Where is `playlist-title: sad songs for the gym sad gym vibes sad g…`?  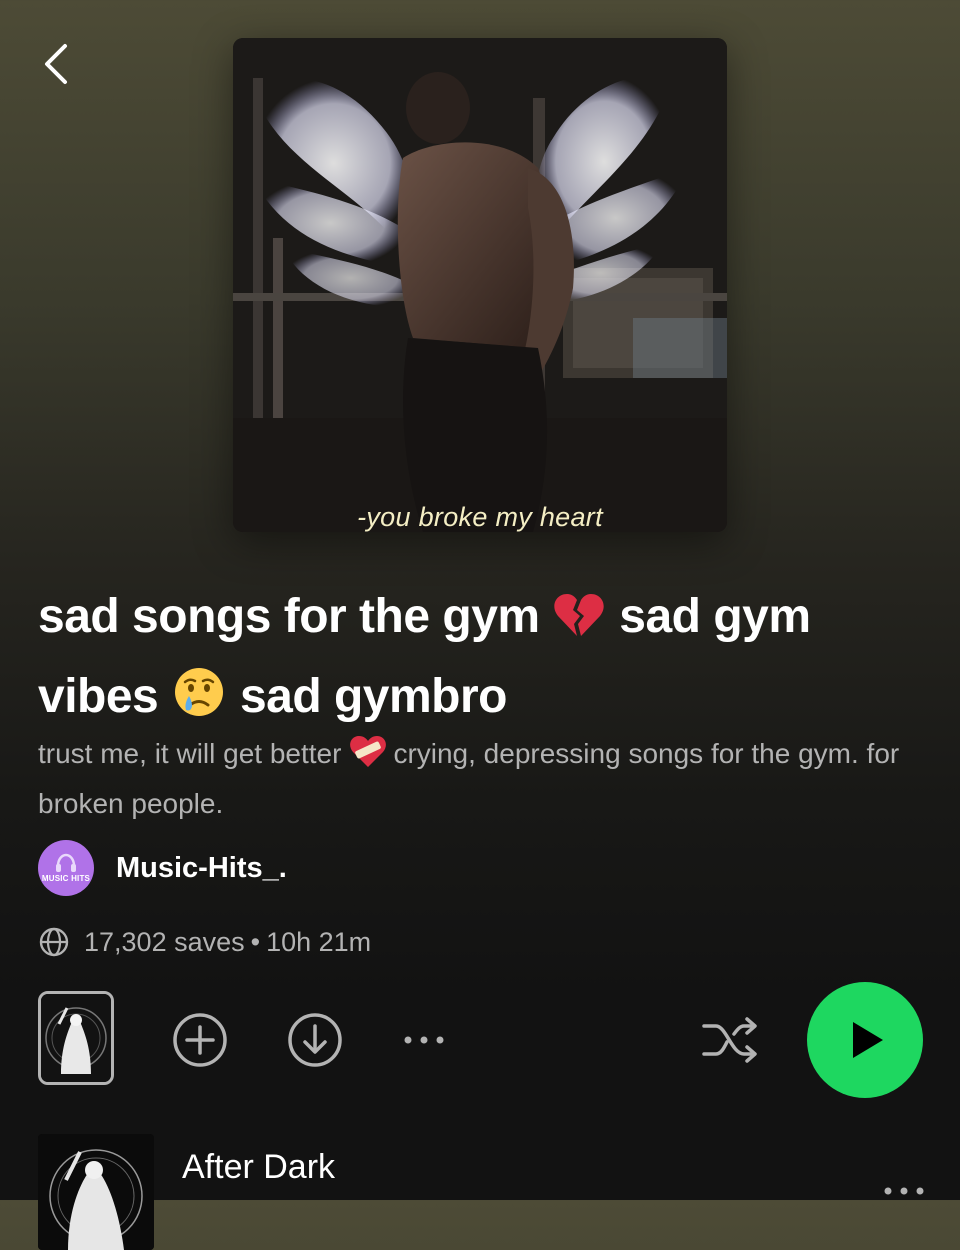 playlist-title: sad songs for the gym sad gym vibes sad g… is located at coordinates (478, 660).